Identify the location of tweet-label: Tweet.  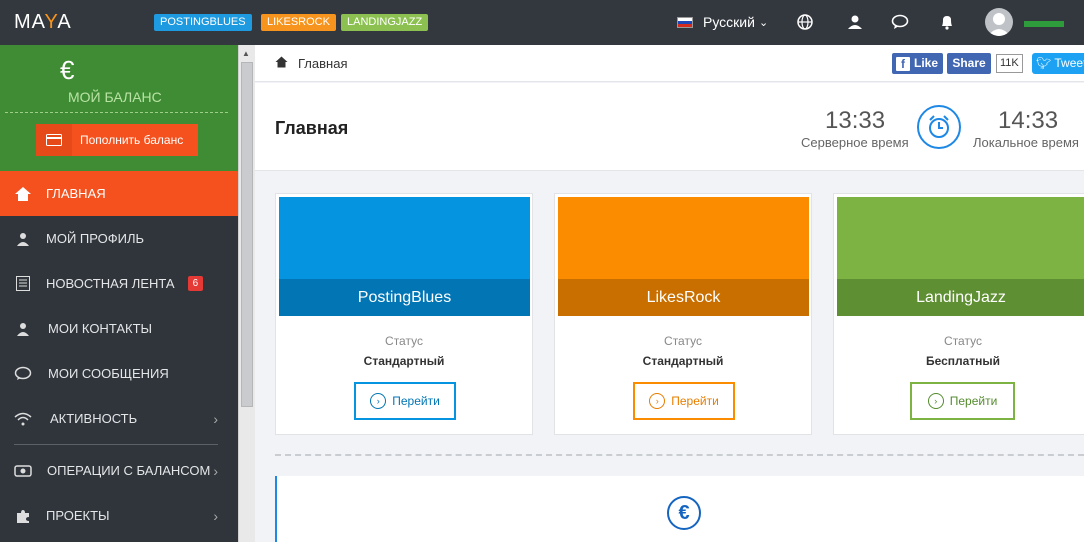
(1069, 63).